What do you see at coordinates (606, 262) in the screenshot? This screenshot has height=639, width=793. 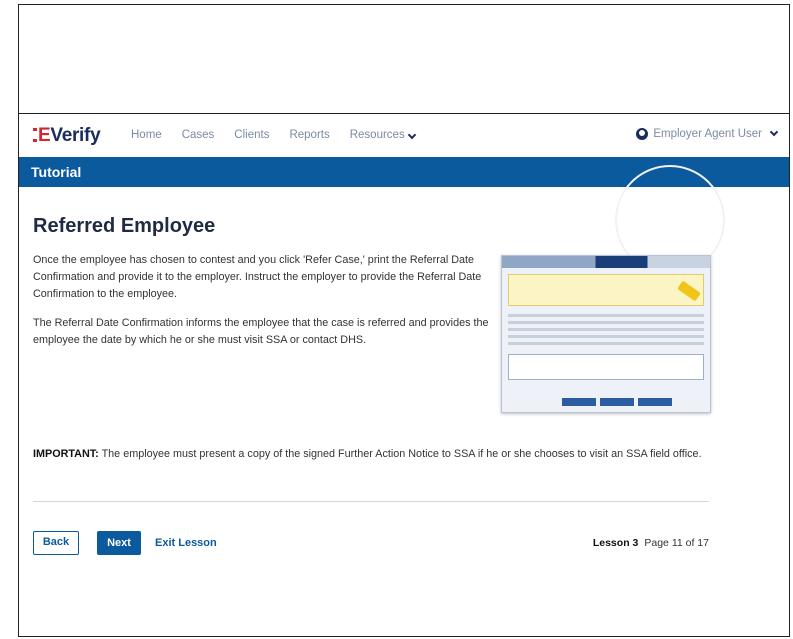 I see `screenshot-steps` at bounding box center [606, 262].